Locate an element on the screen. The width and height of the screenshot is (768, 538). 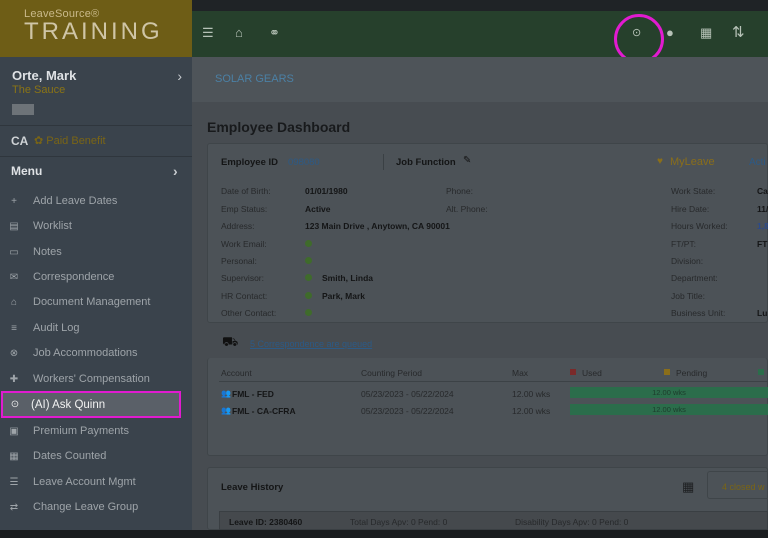
sidebar-item-workers-compensation: ✚ Workers' Compensation is located at coordinates (96, 379).